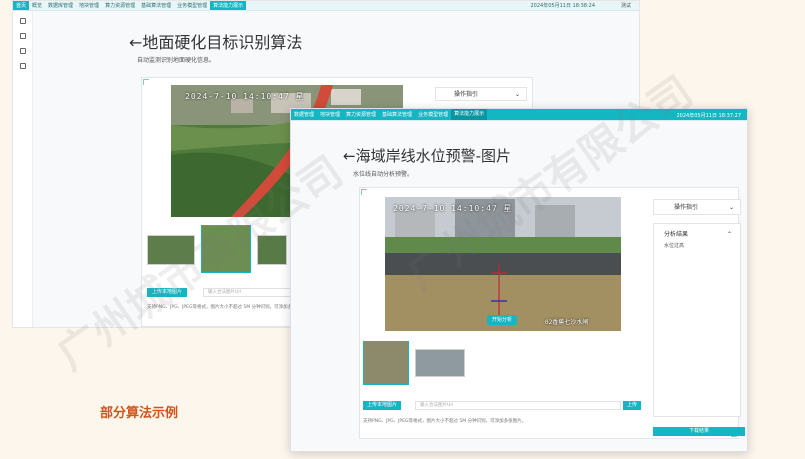 This screenshot has height=459, width=805. What do you see at coordinates (304, 114) in the screenshot?
I see `nav-item: 数据管理` at bounding box center [304, 114].